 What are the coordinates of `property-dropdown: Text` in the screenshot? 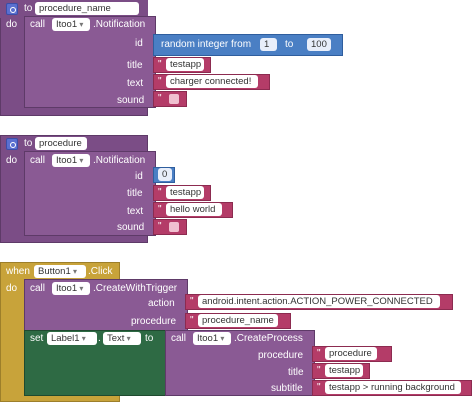 It's located at (122, 338).